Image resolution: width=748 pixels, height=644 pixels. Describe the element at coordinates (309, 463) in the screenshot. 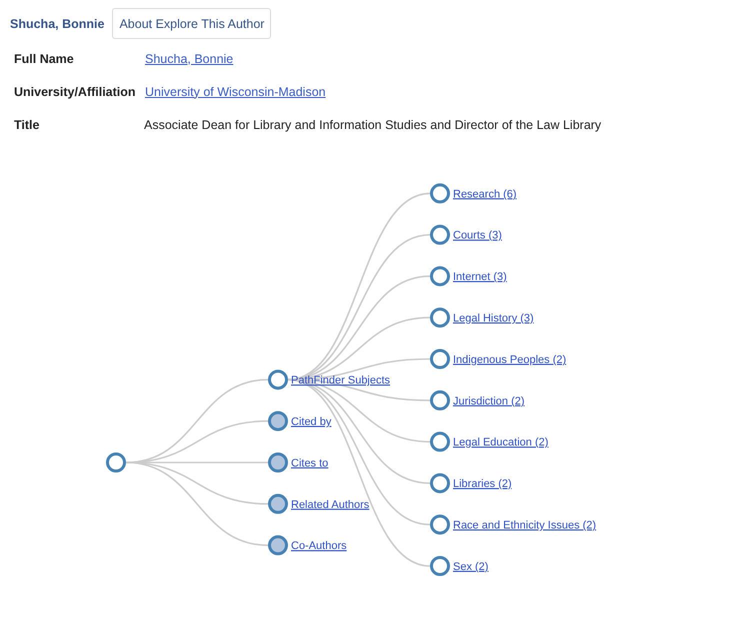

I see `node-link: Cites to` at that location.